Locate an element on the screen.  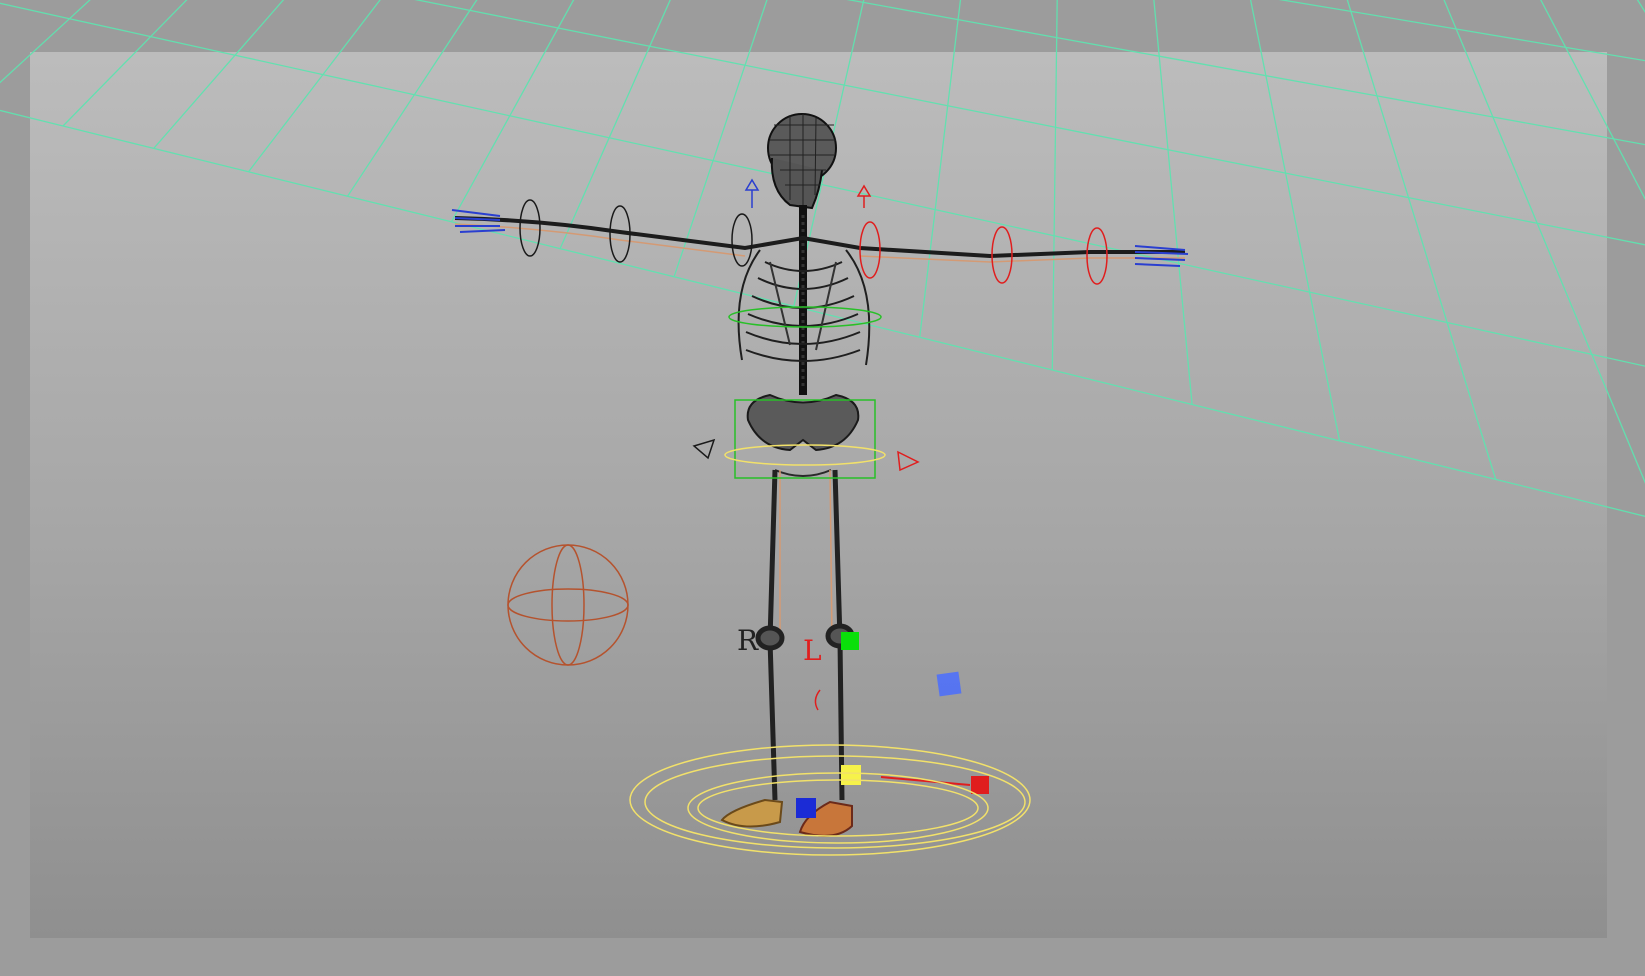
foot-pivot-right is located at coordinates (806, 808).